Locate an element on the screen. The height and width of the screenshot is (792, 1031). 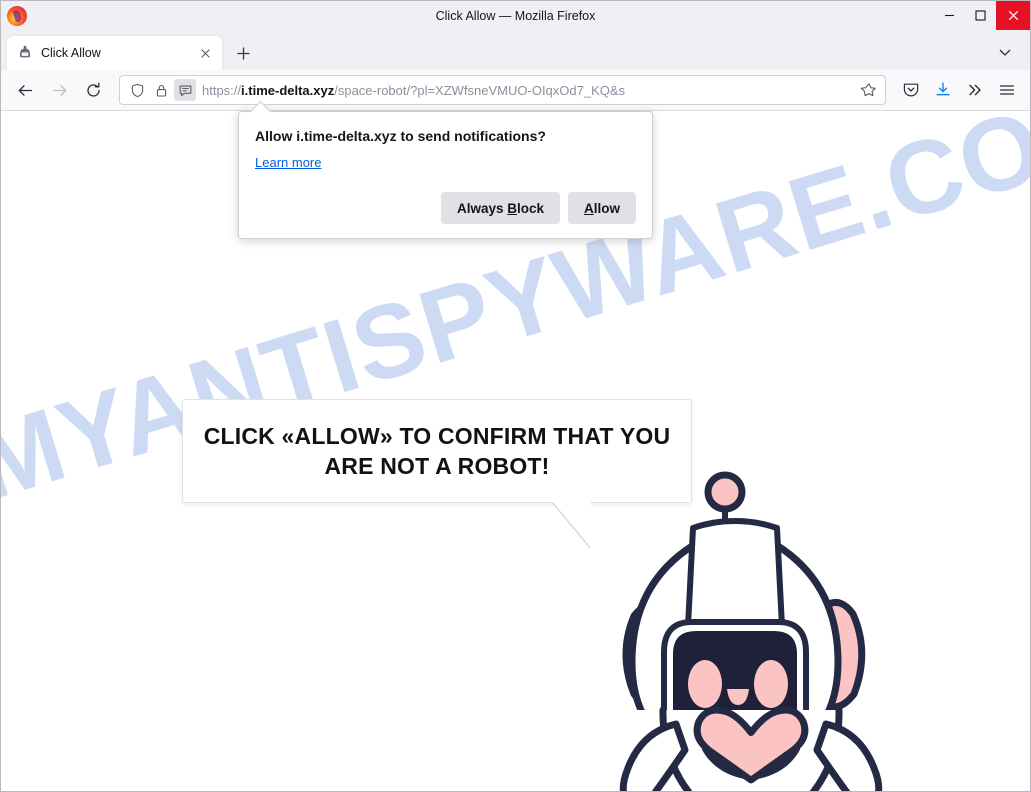
tab-click-allow: Click Allow is located at coordinates (114, 53).